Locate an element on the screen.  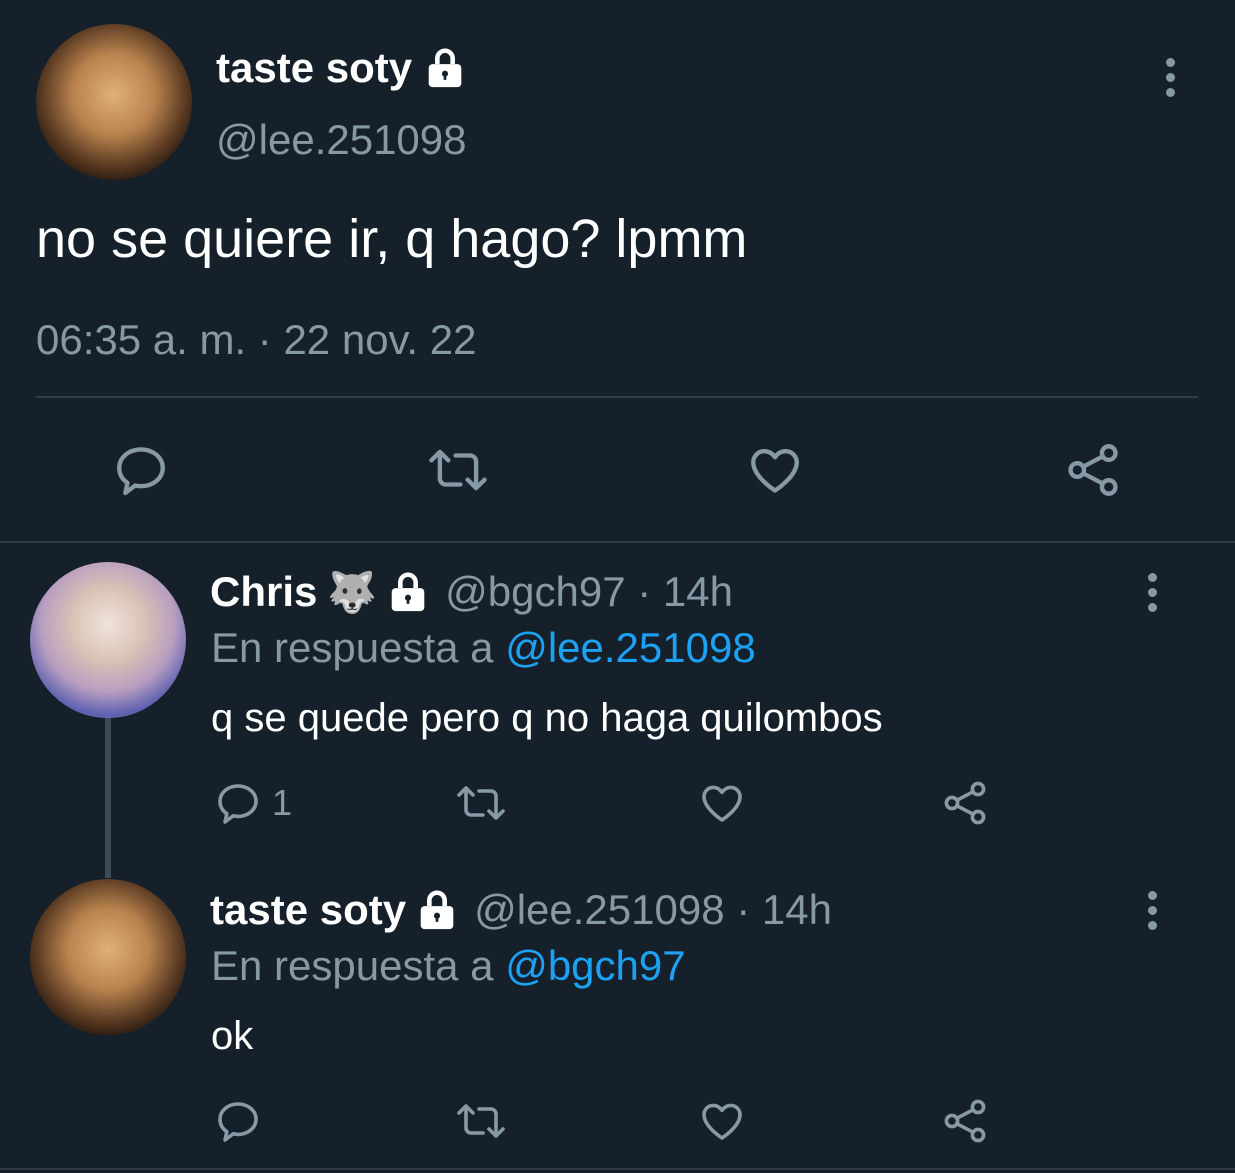
reply-context: En respuesta a @lee.251098 is located at coordinates (483, 648).